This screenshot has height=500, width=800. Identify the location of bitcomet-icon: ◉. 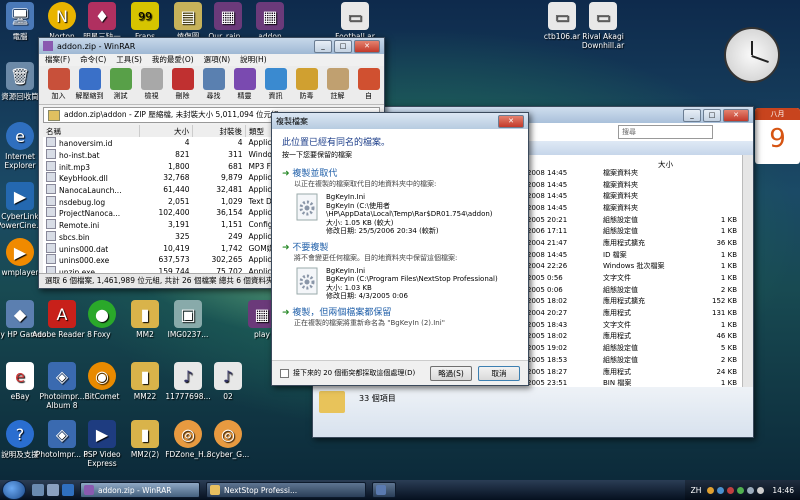
(102, 376).